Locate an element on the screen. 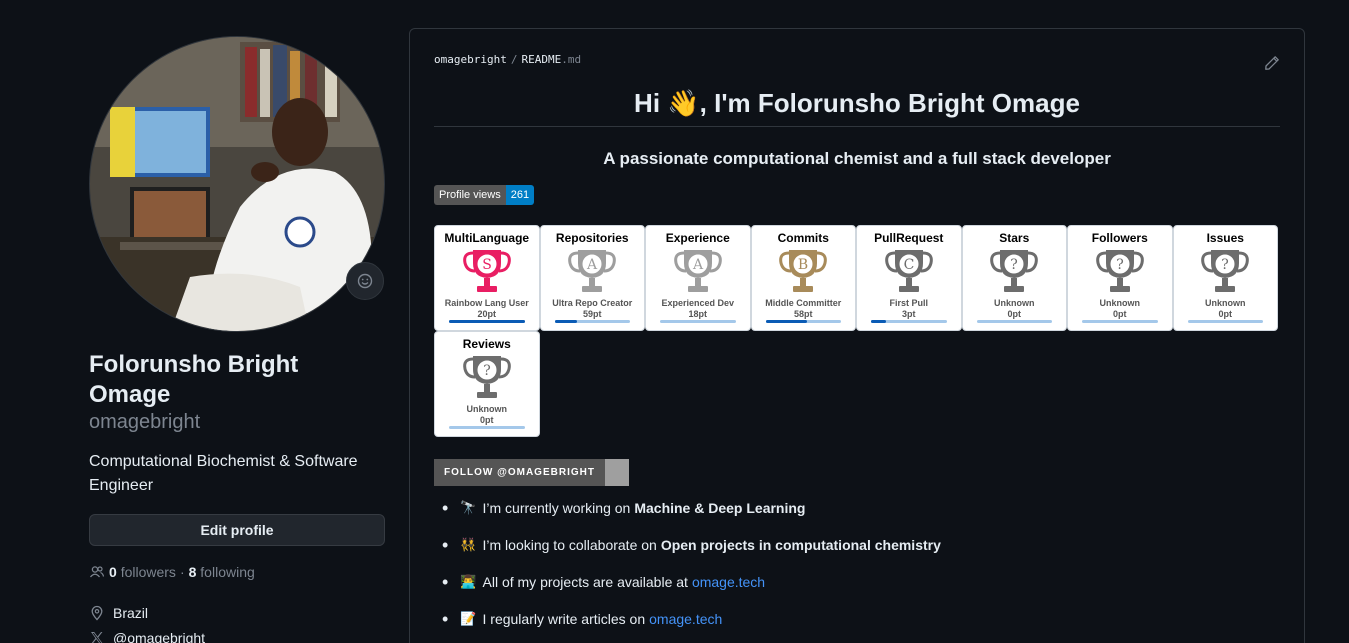 The height and width of the screenshot is (643, 1349). trophy-cup-icon: B is located at coordinates (803, 271).